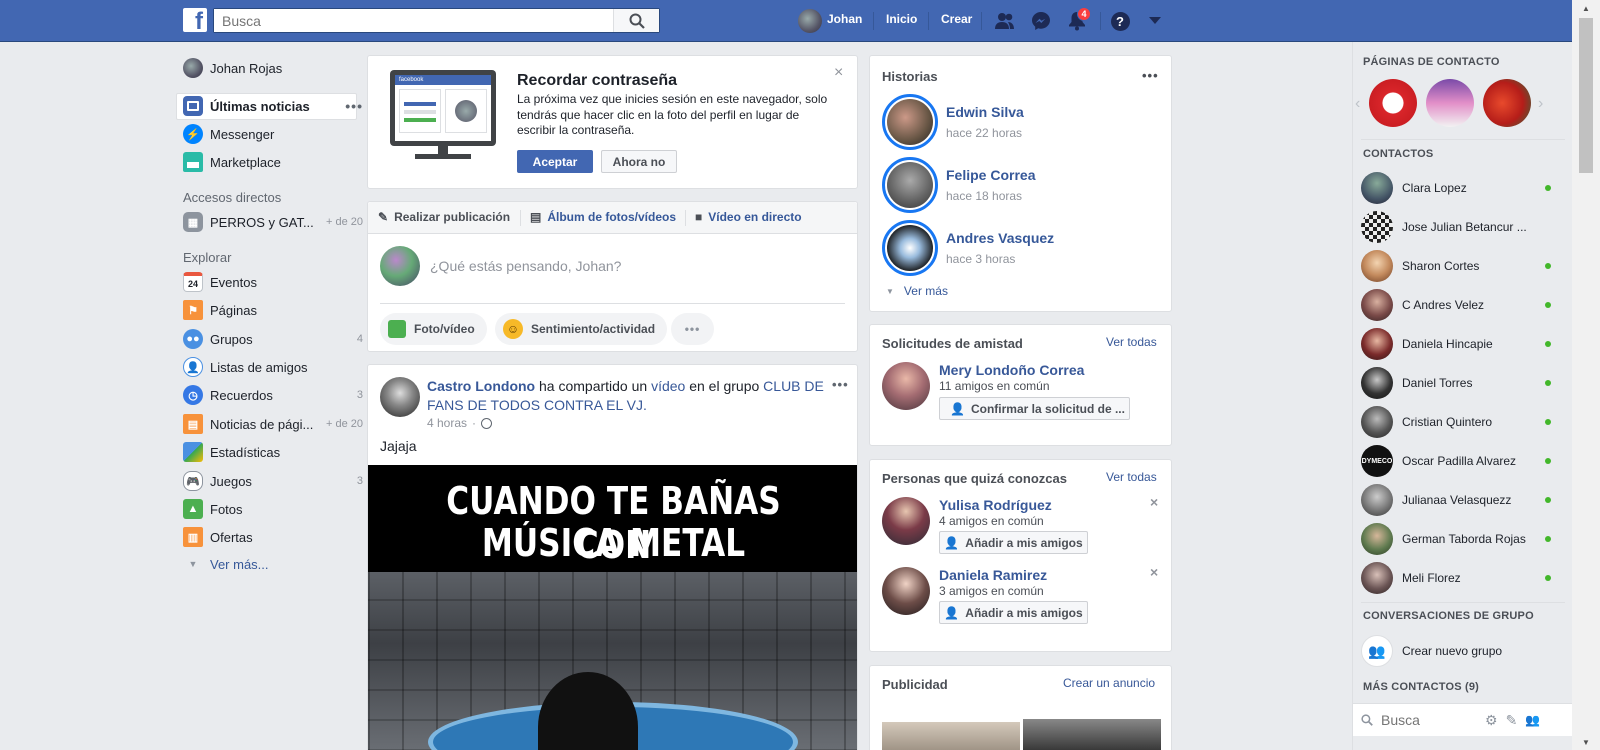  Describe the element at coordinates (1456, 383) in the screenshot. I see `contact-item: Daniel Torres` at that location.